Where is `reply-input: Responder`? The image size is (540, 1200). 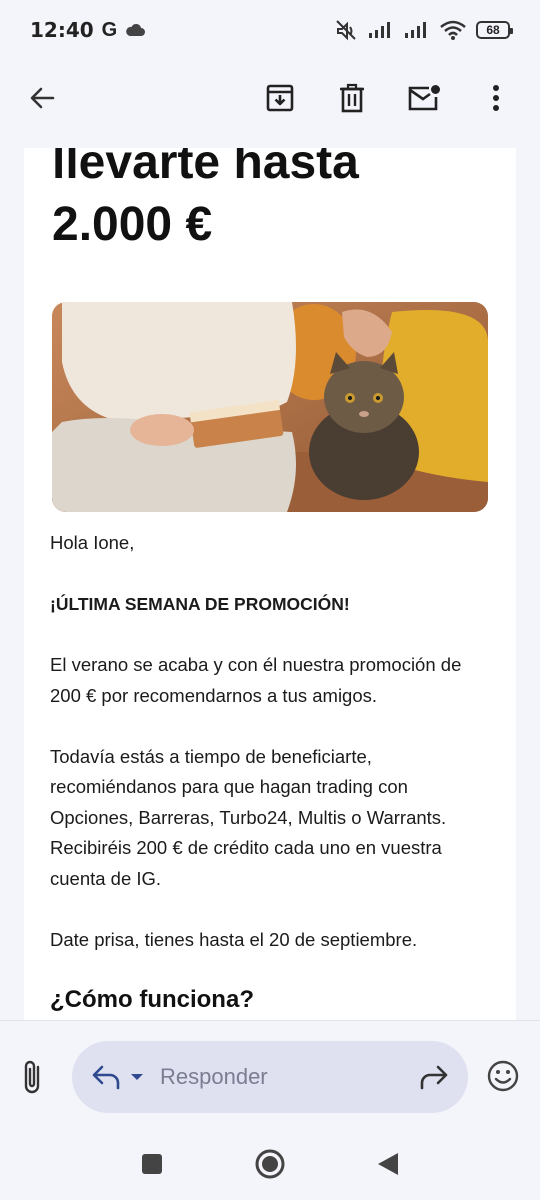 reply-input: Responder is located at coordinates (270, 1077).